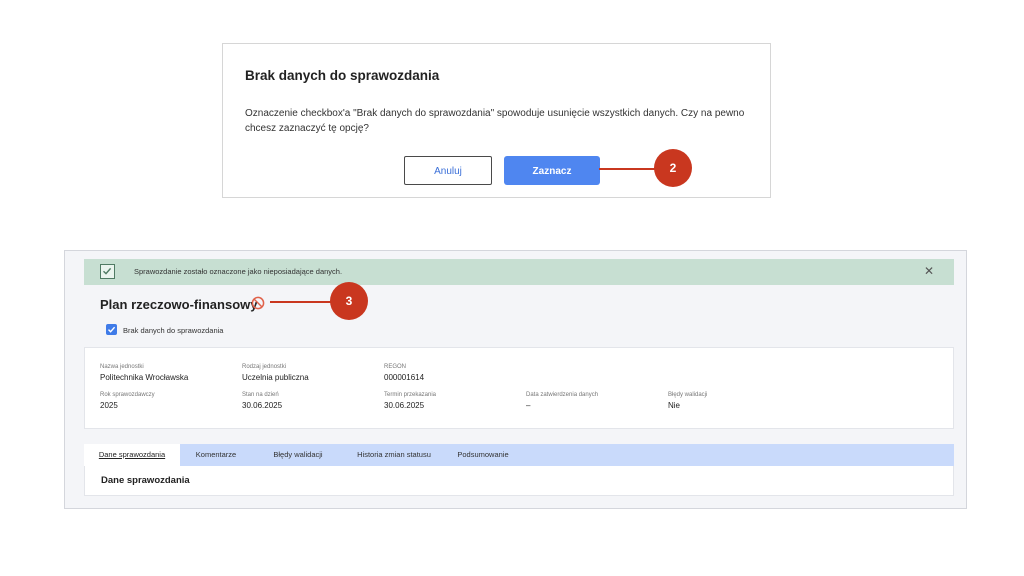 This screenshot has width=1024, height=576. I want to click on no-data-checkbox, so click(111, 329).